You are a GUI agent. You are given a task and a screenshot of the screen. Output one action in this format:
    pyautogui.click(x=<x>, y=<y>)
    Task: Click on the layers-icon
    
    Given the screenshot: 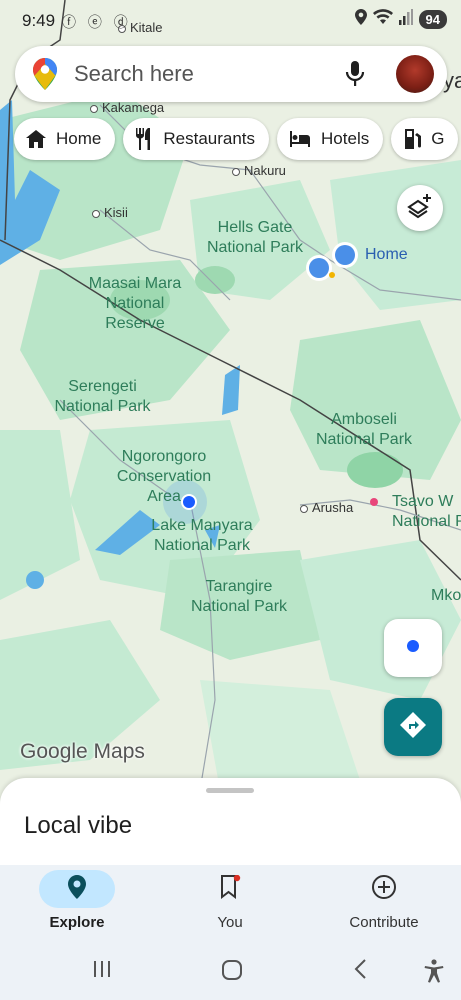 What is the action you would take?
    pyautogui.click(x=420, y=208)
    